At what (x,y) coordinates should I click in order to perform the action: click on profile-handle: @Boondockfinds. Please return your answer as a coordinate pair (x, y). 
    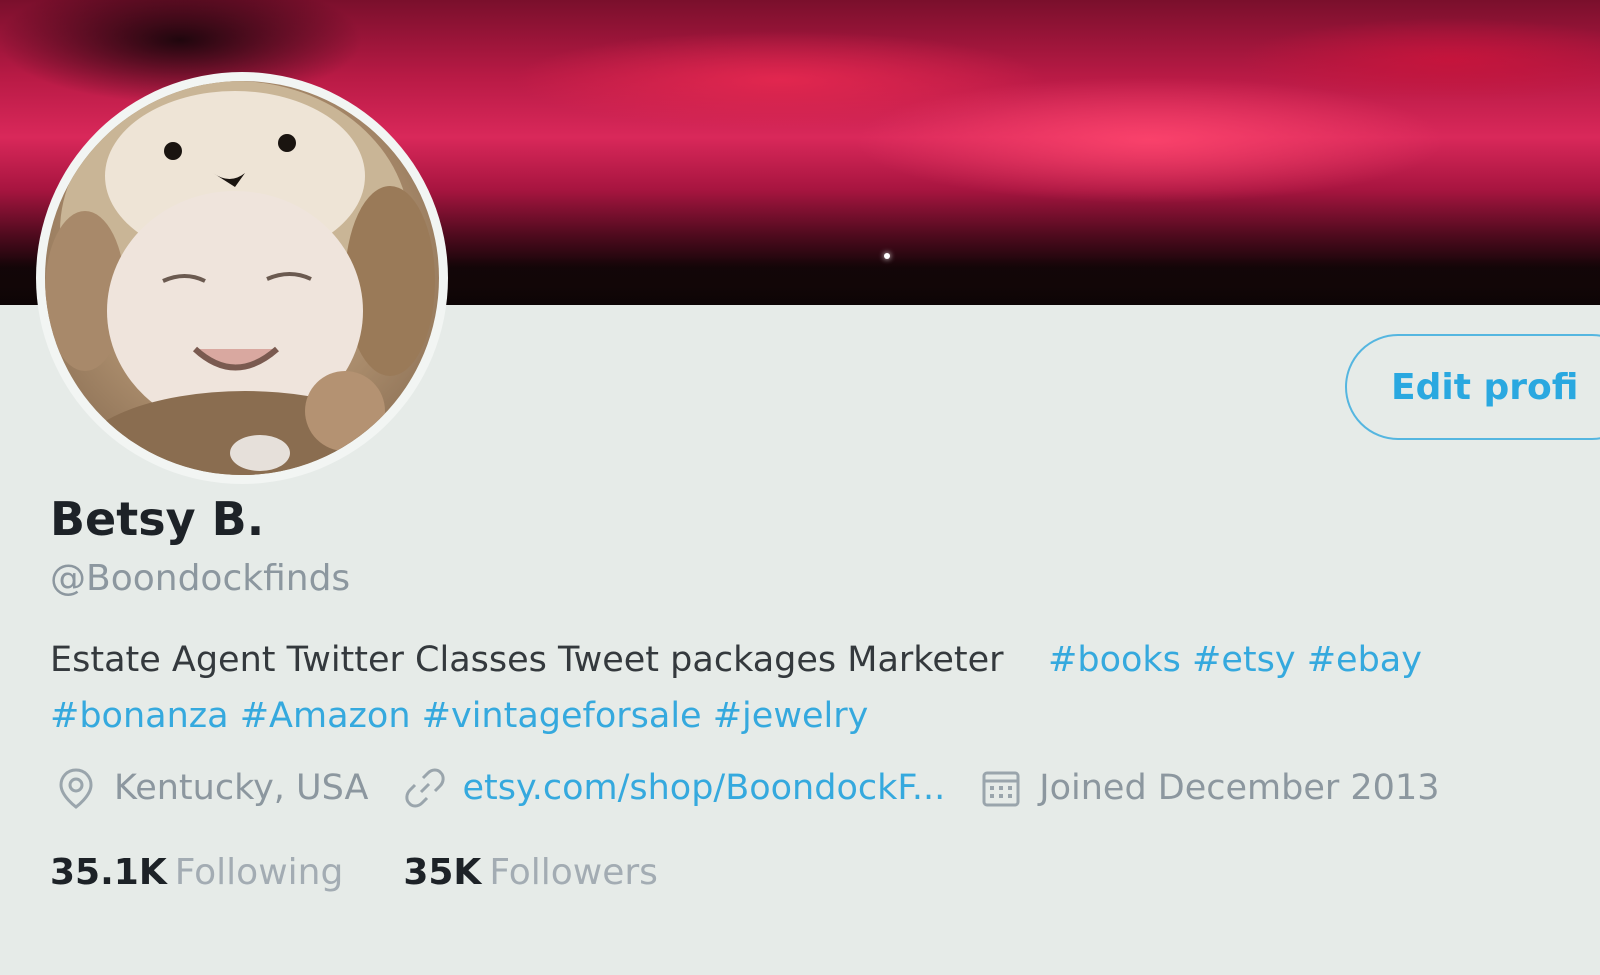
    Looking at the image, I should click on (200, 578).